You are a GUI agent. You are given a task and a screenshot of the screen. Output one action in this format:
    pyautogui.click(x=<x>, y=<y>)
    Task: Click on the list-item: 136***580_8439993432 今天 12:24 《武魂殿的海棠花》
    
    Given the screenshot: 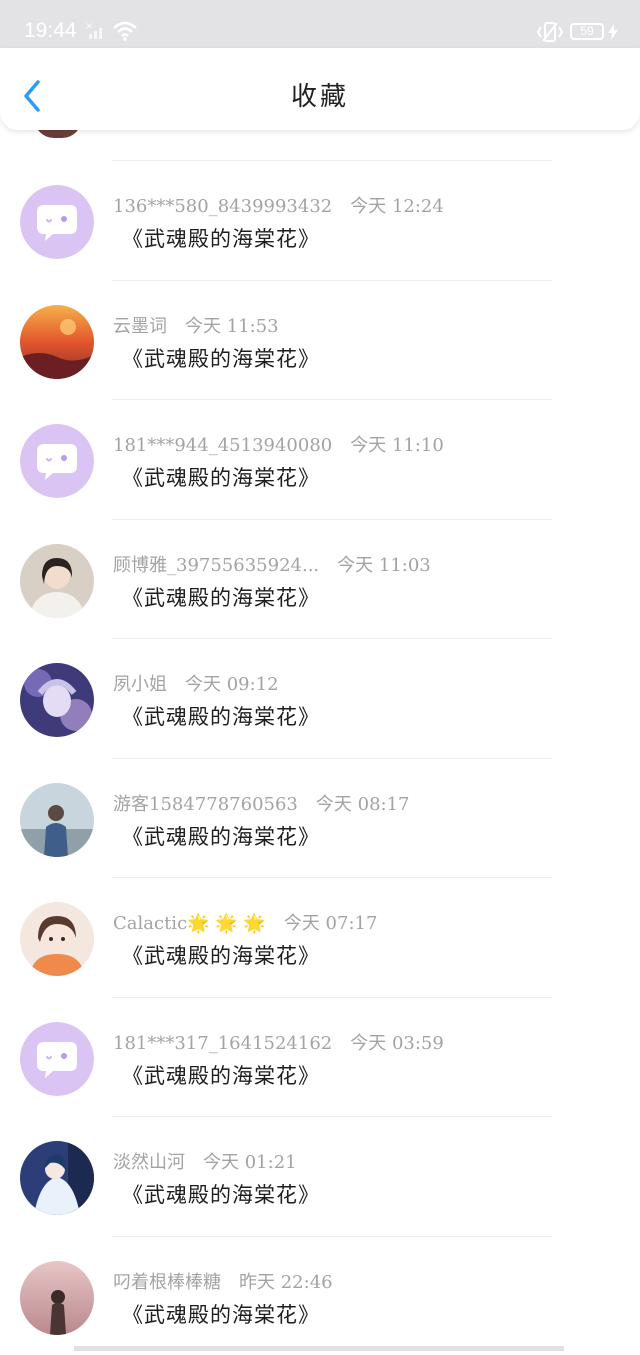 What is the action you would take?
    pyautogui.click(x=320, y=219)
    